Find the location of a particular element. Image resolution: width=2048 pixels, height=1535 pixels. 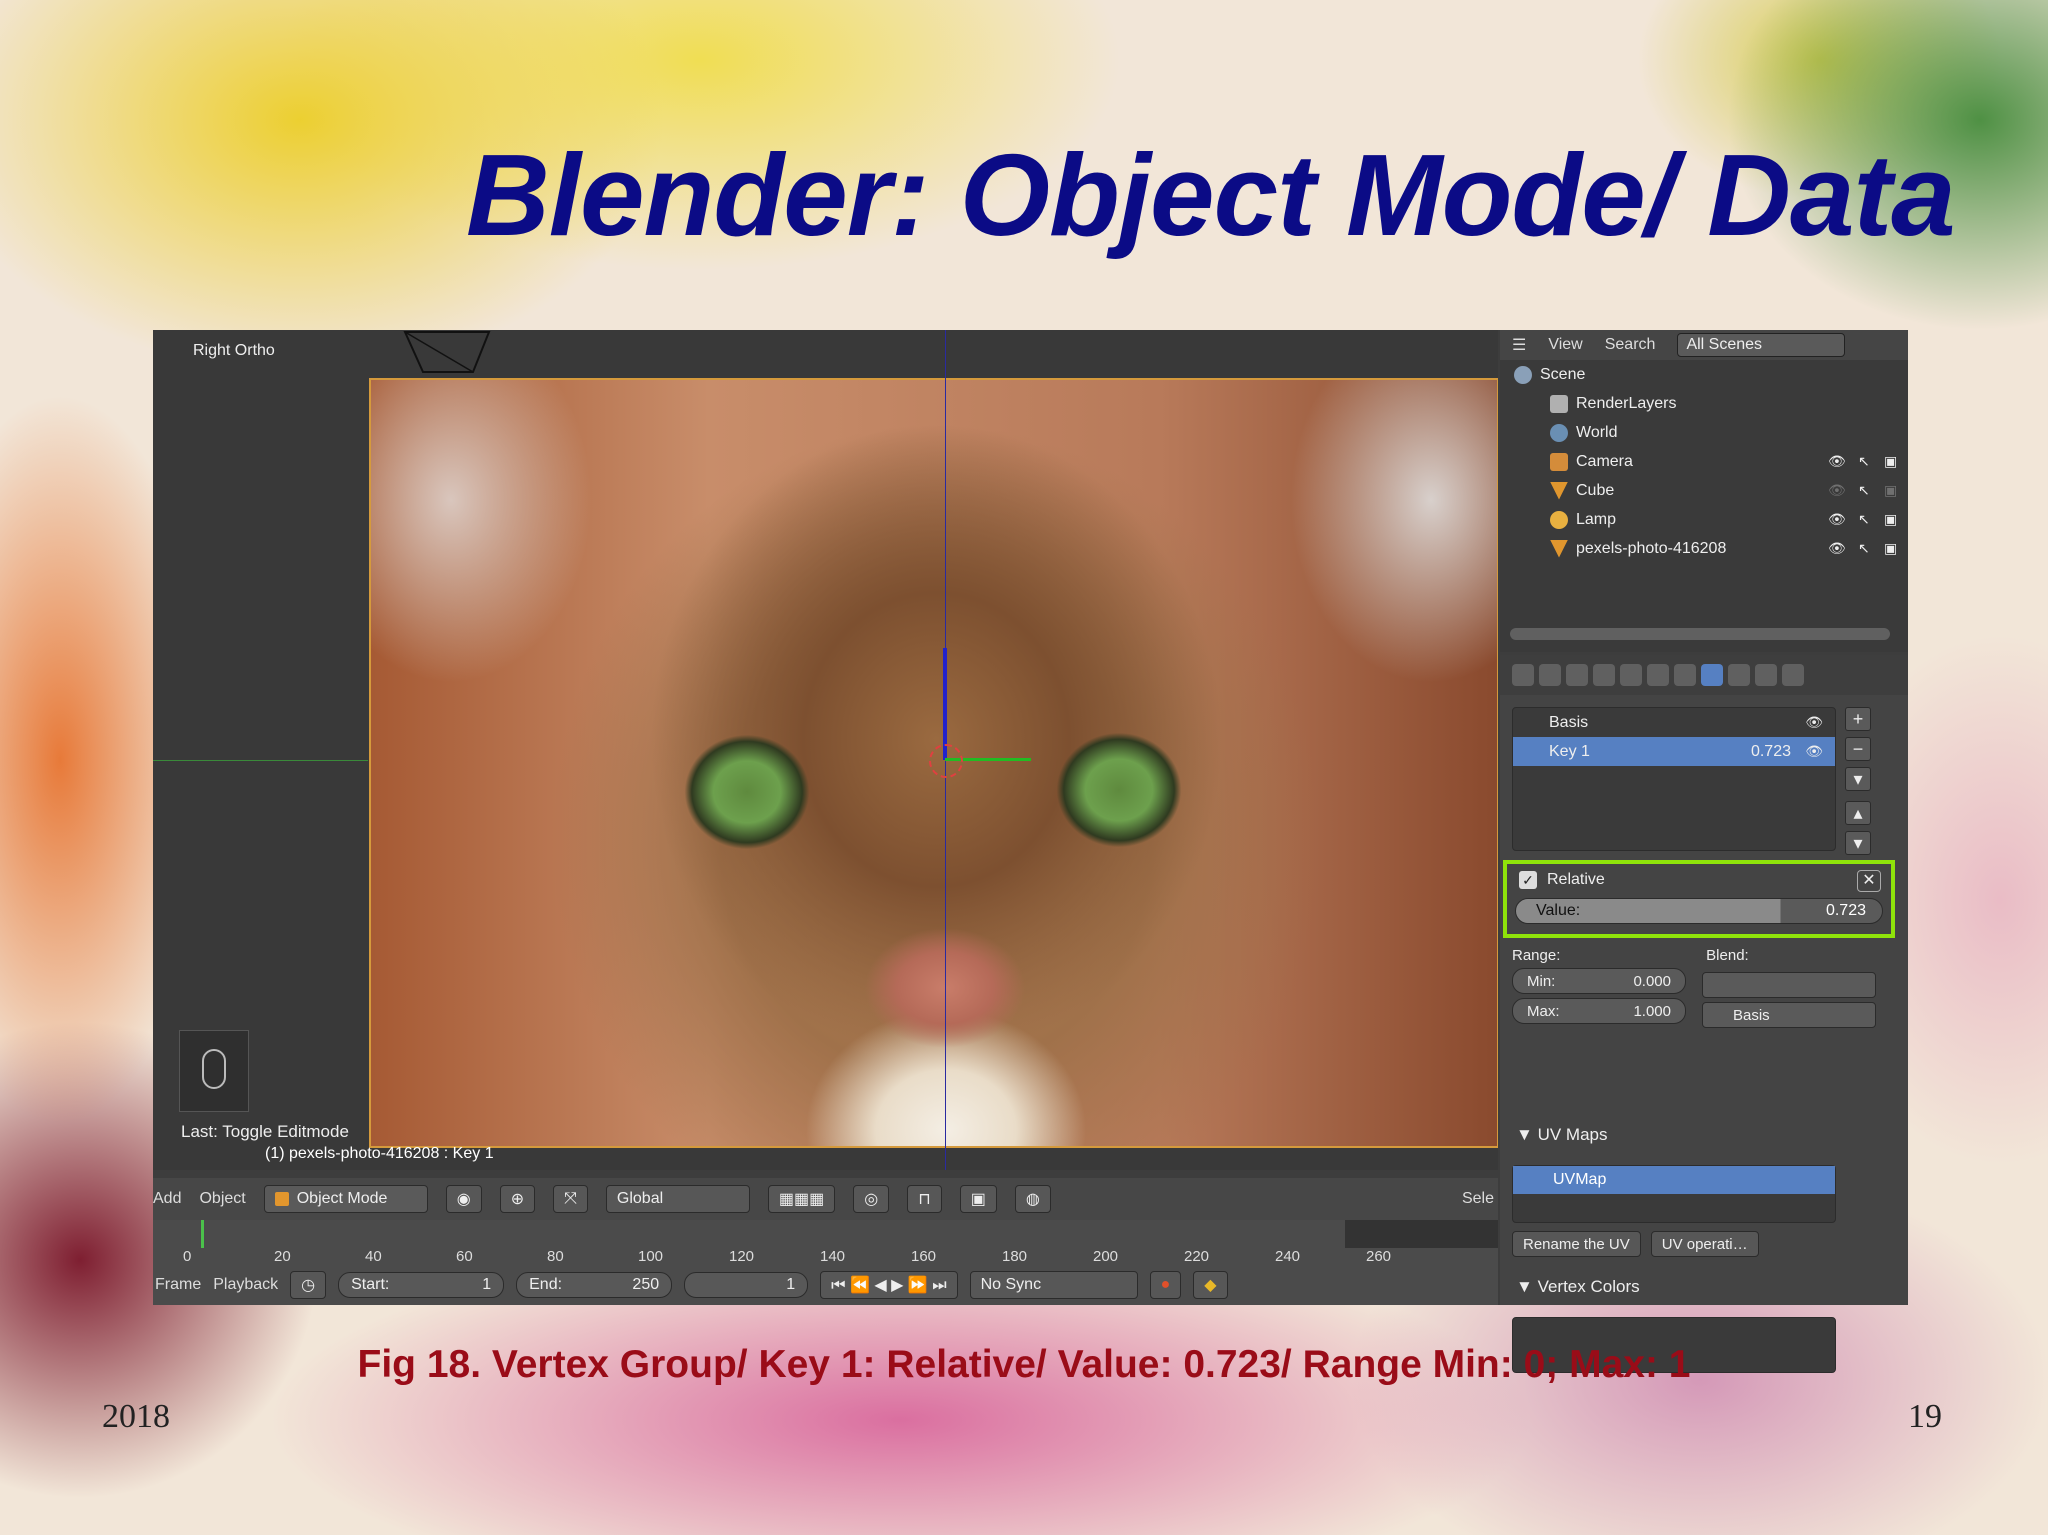

object-menu: Object is located at coordinates (222, 1199).